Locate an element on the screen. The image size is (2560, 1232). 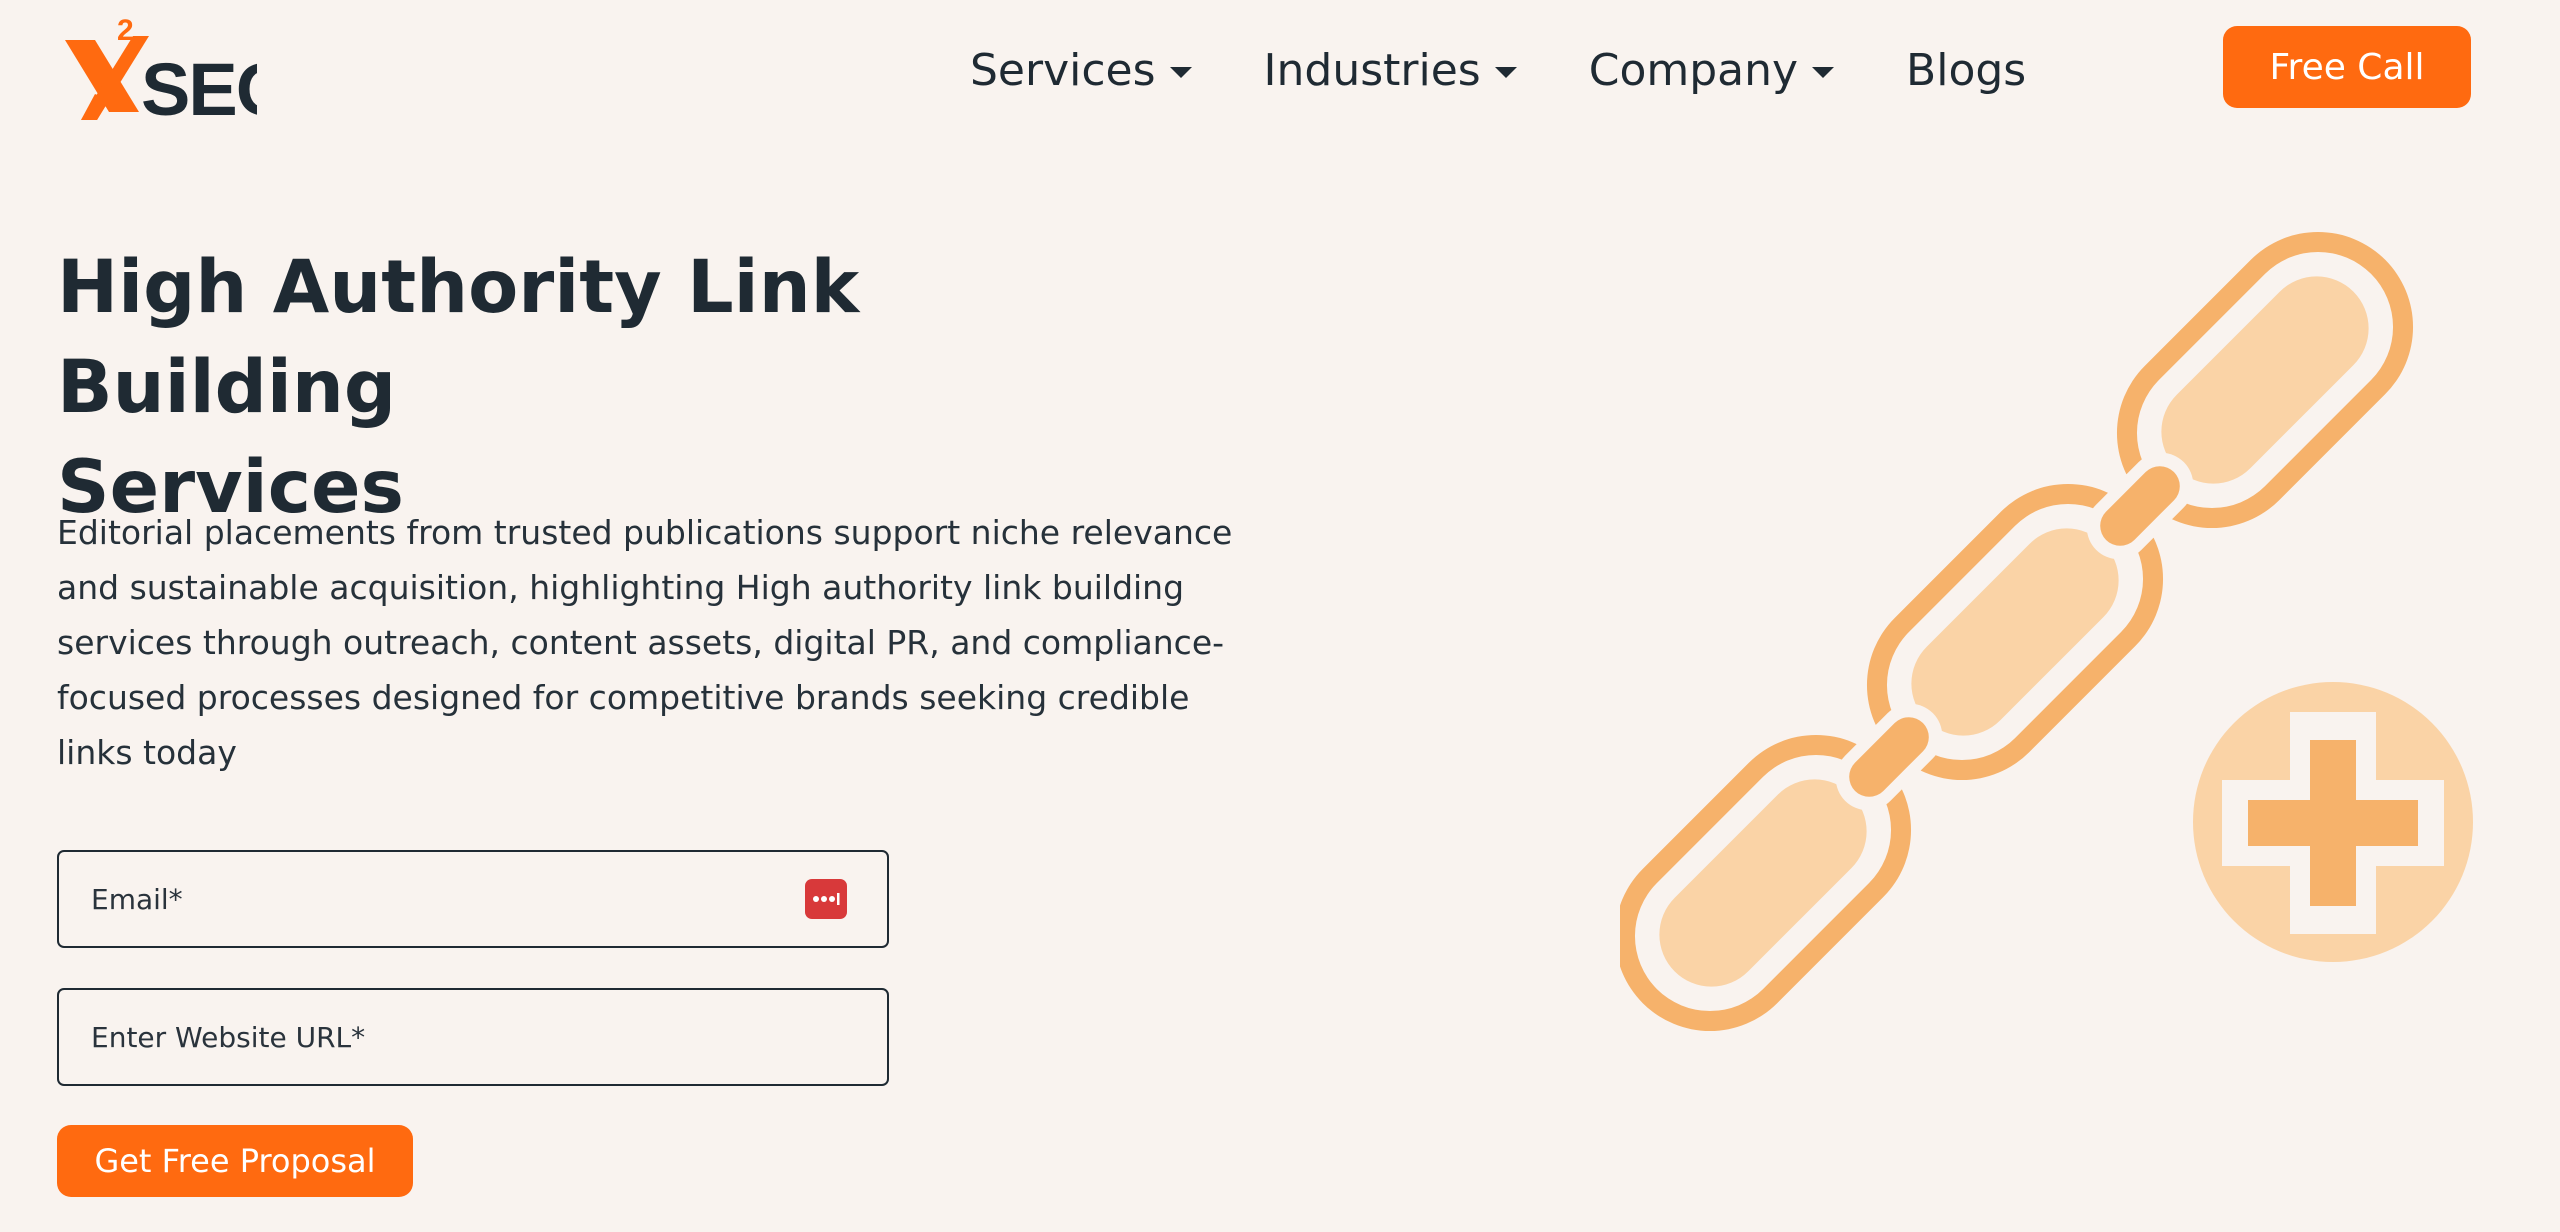
nav-item-industries: Industries is located at coordinates (1390, 70).